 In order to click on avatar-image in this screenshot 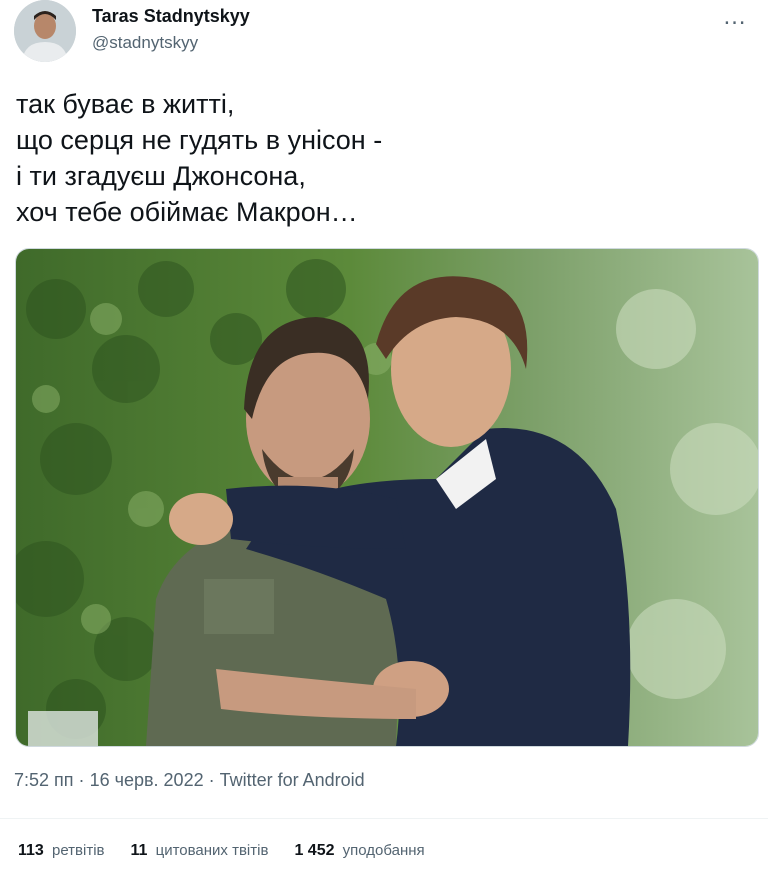, I will do `click(45, 31)`.